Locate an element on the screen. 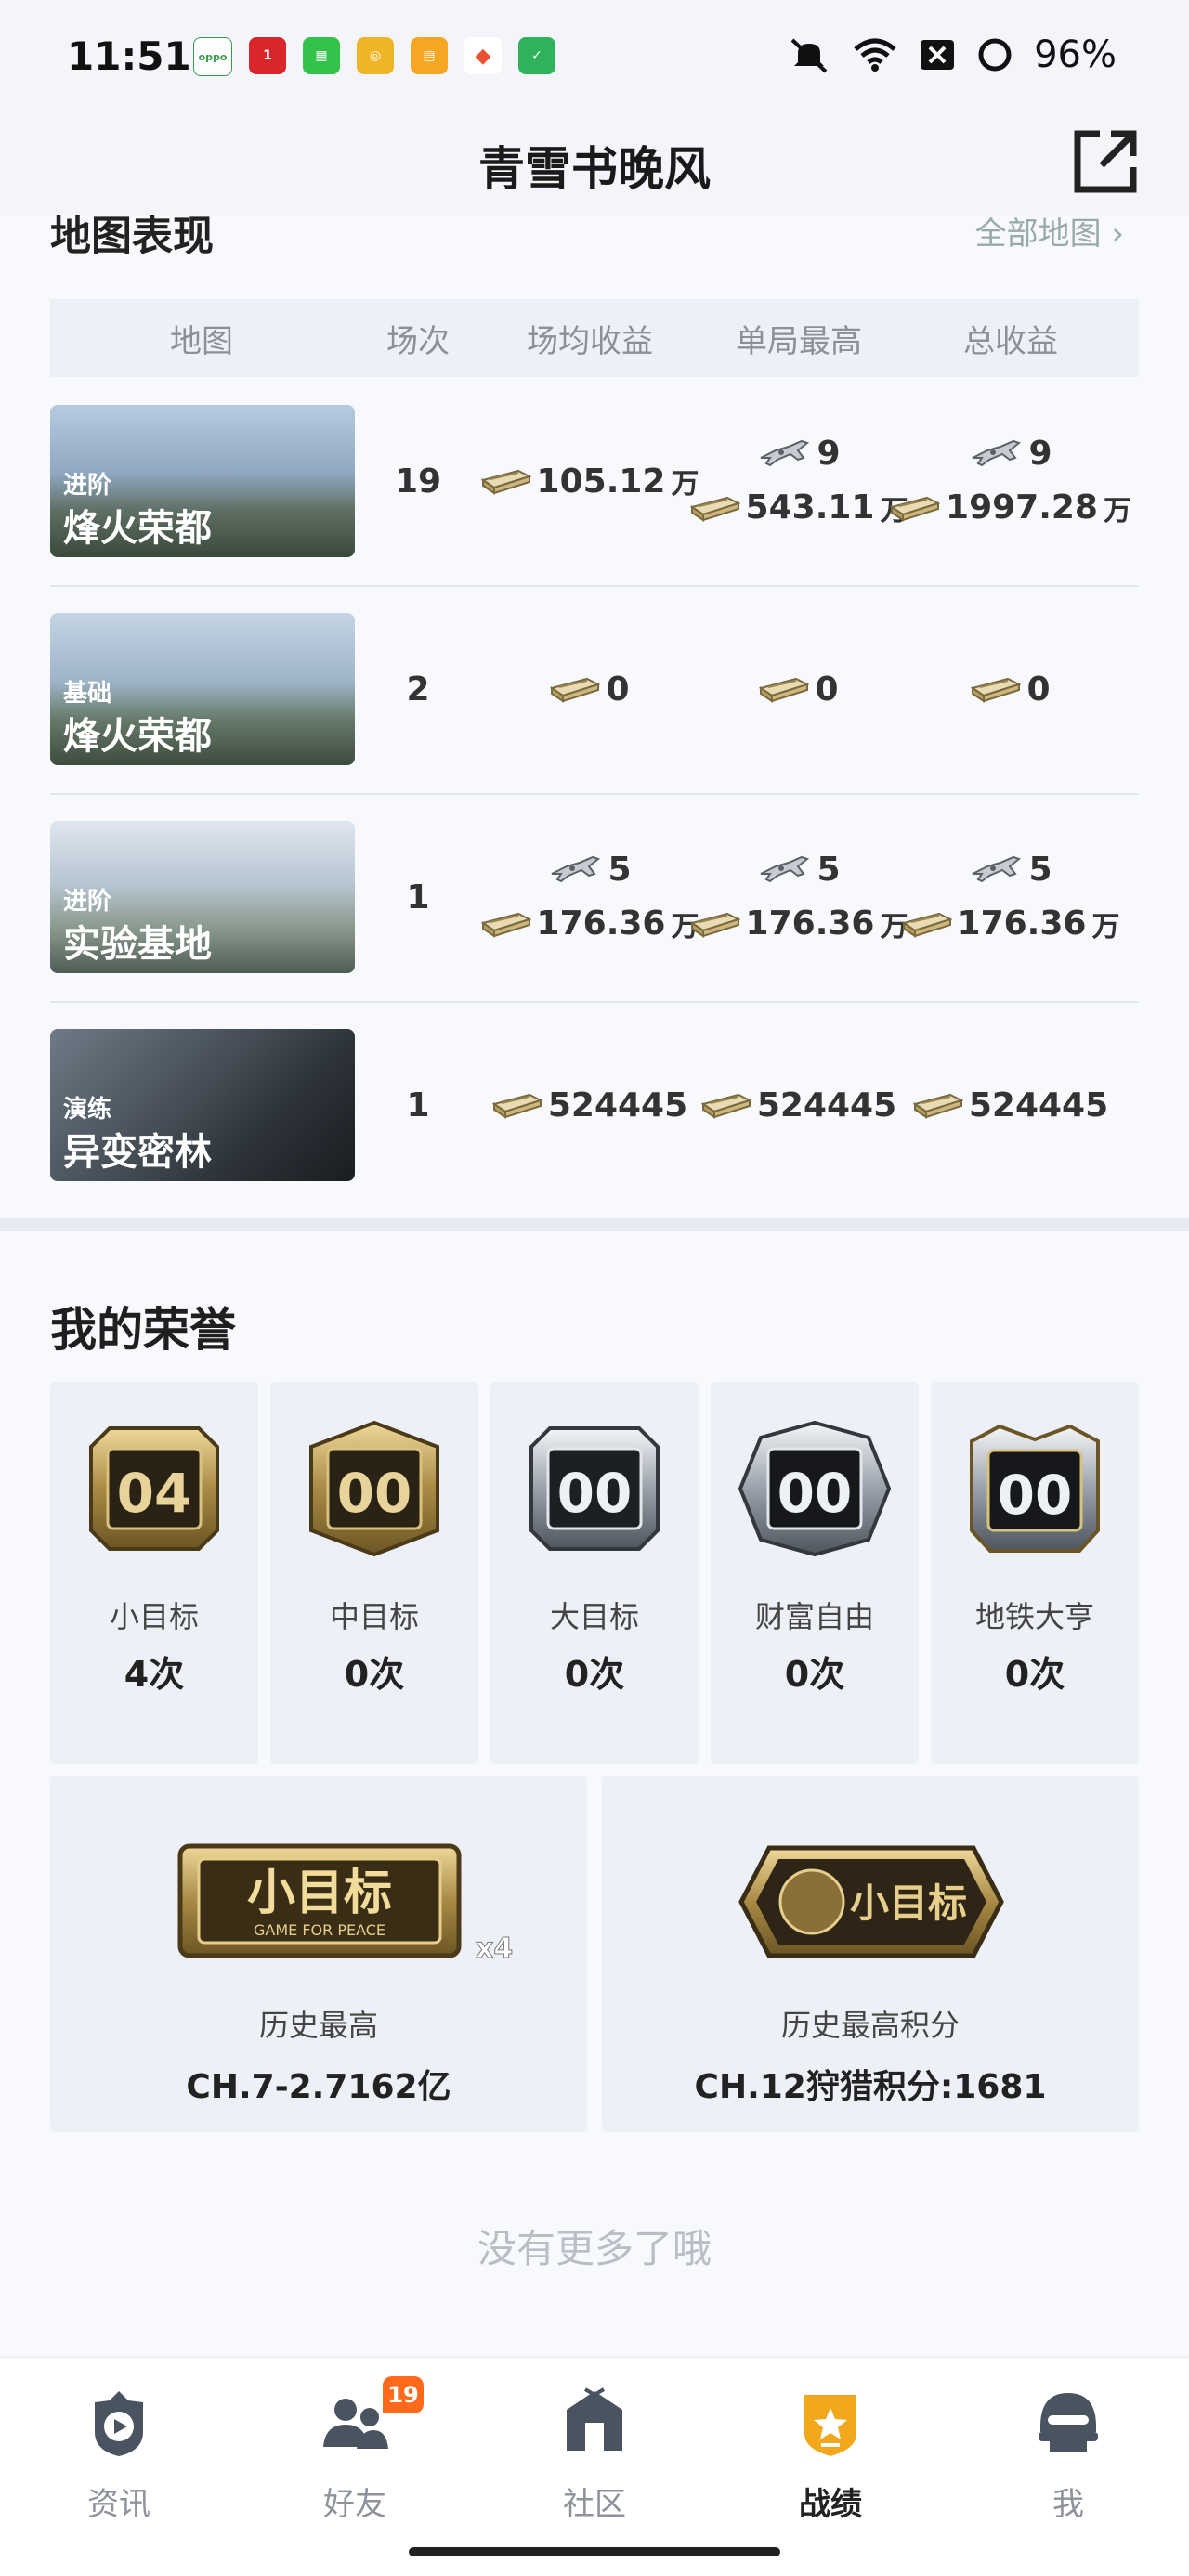 The image size is (1189, 2576). best-earnings: 5 176.36 万 is located at coordinates (802, 897).